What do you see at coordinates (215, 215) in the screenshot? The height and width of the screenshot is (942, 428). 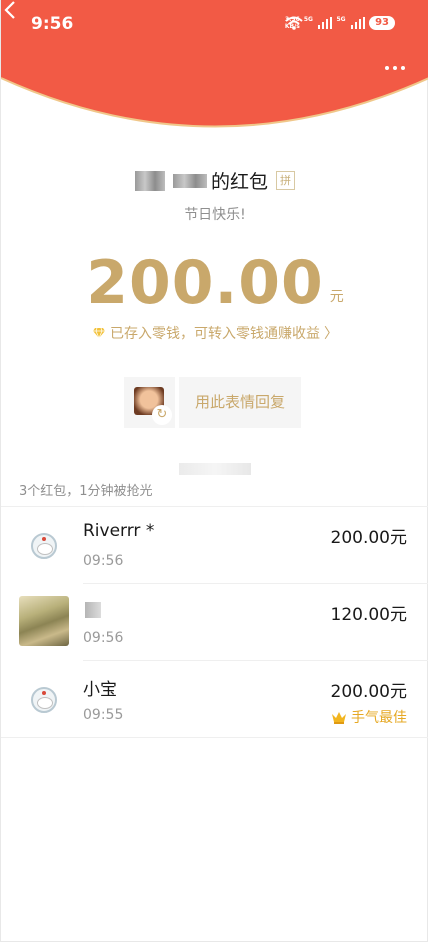 I see `greeting-text: 节日快乐!` at bounding box center [215, 215].